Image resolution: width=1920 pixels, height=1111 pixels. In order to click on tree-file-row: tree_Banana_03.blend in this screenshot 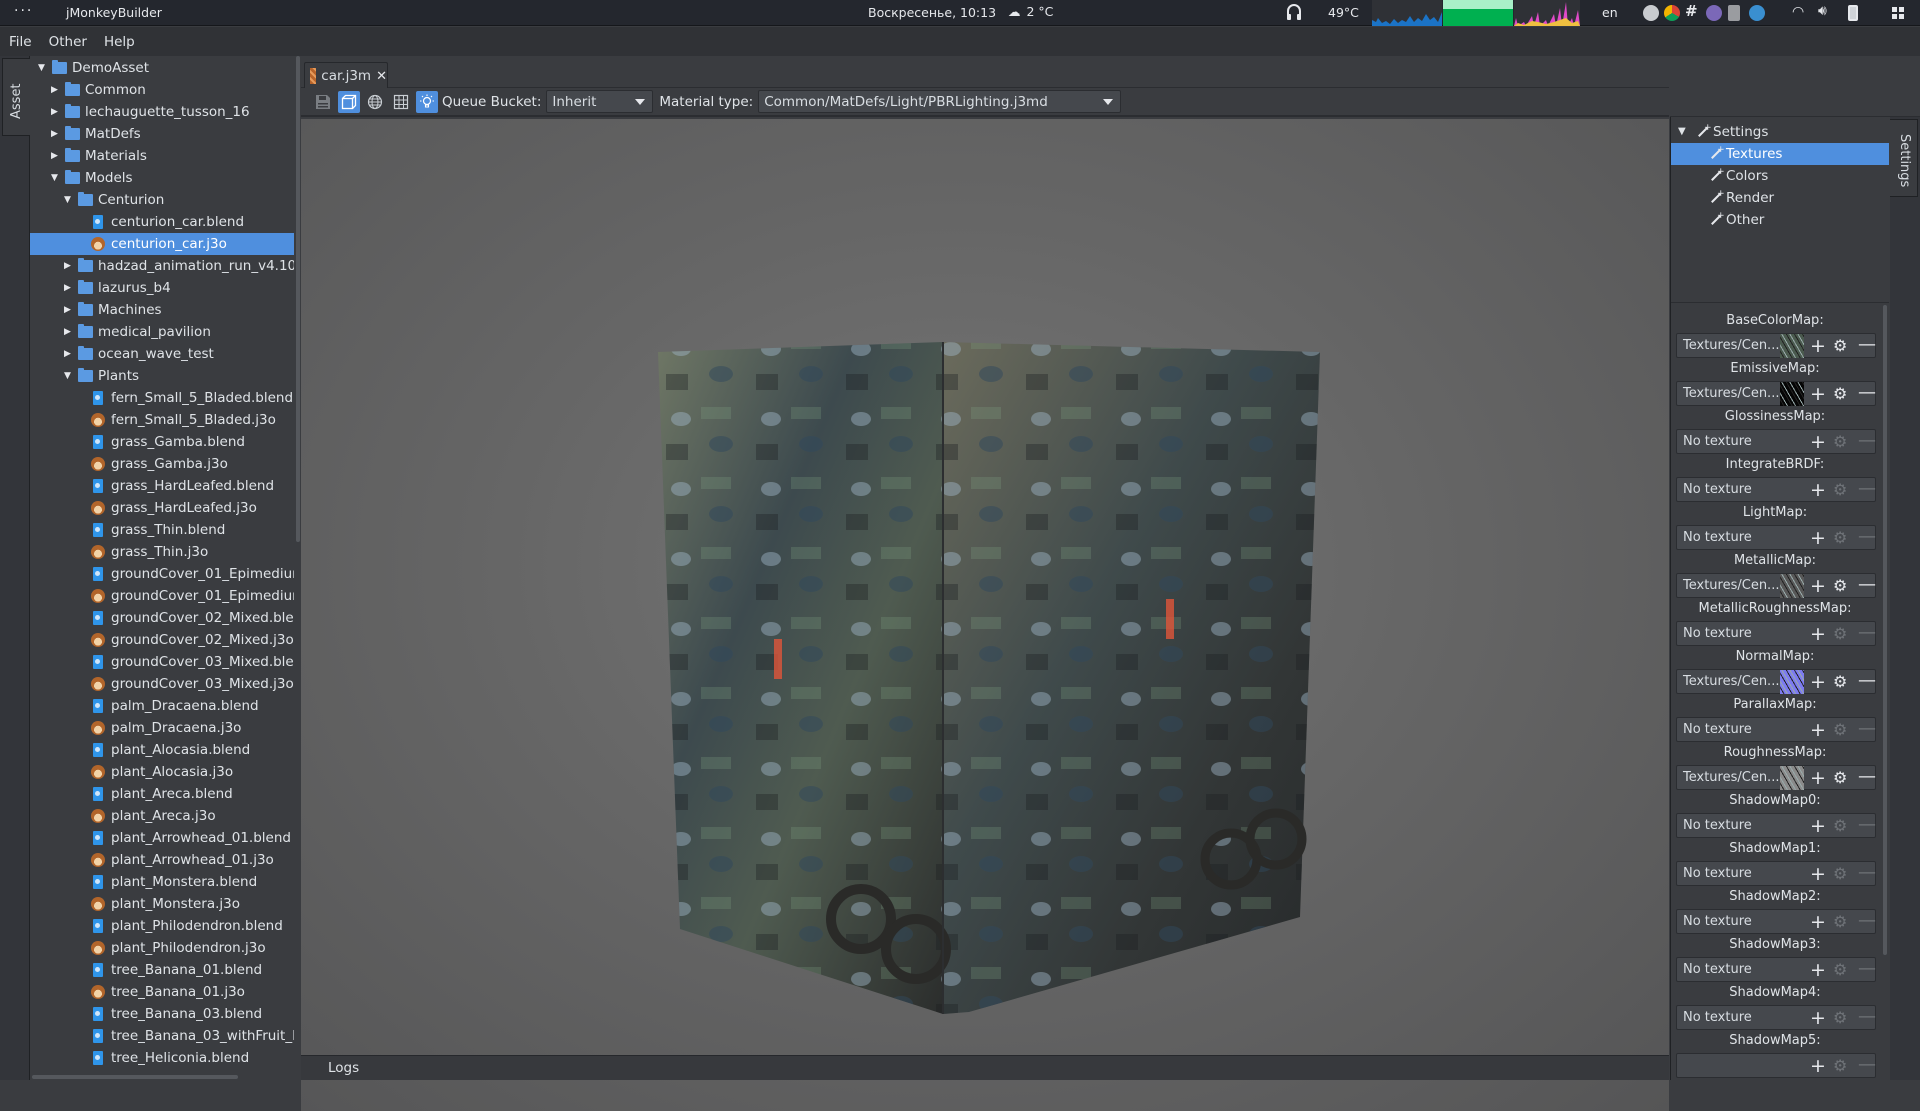, I will do `click(162, 1014)`.